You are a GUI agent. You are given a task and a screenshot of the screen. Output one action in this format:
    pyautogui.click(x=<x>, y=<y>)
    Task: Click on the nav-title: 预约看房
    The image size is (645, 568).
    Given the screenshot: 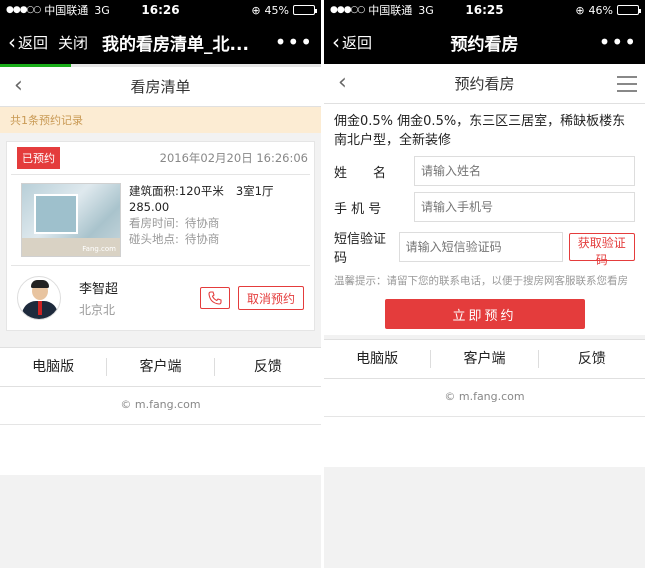 What is the action you would take?
    pyautogui.click(x=484, y=44)
    